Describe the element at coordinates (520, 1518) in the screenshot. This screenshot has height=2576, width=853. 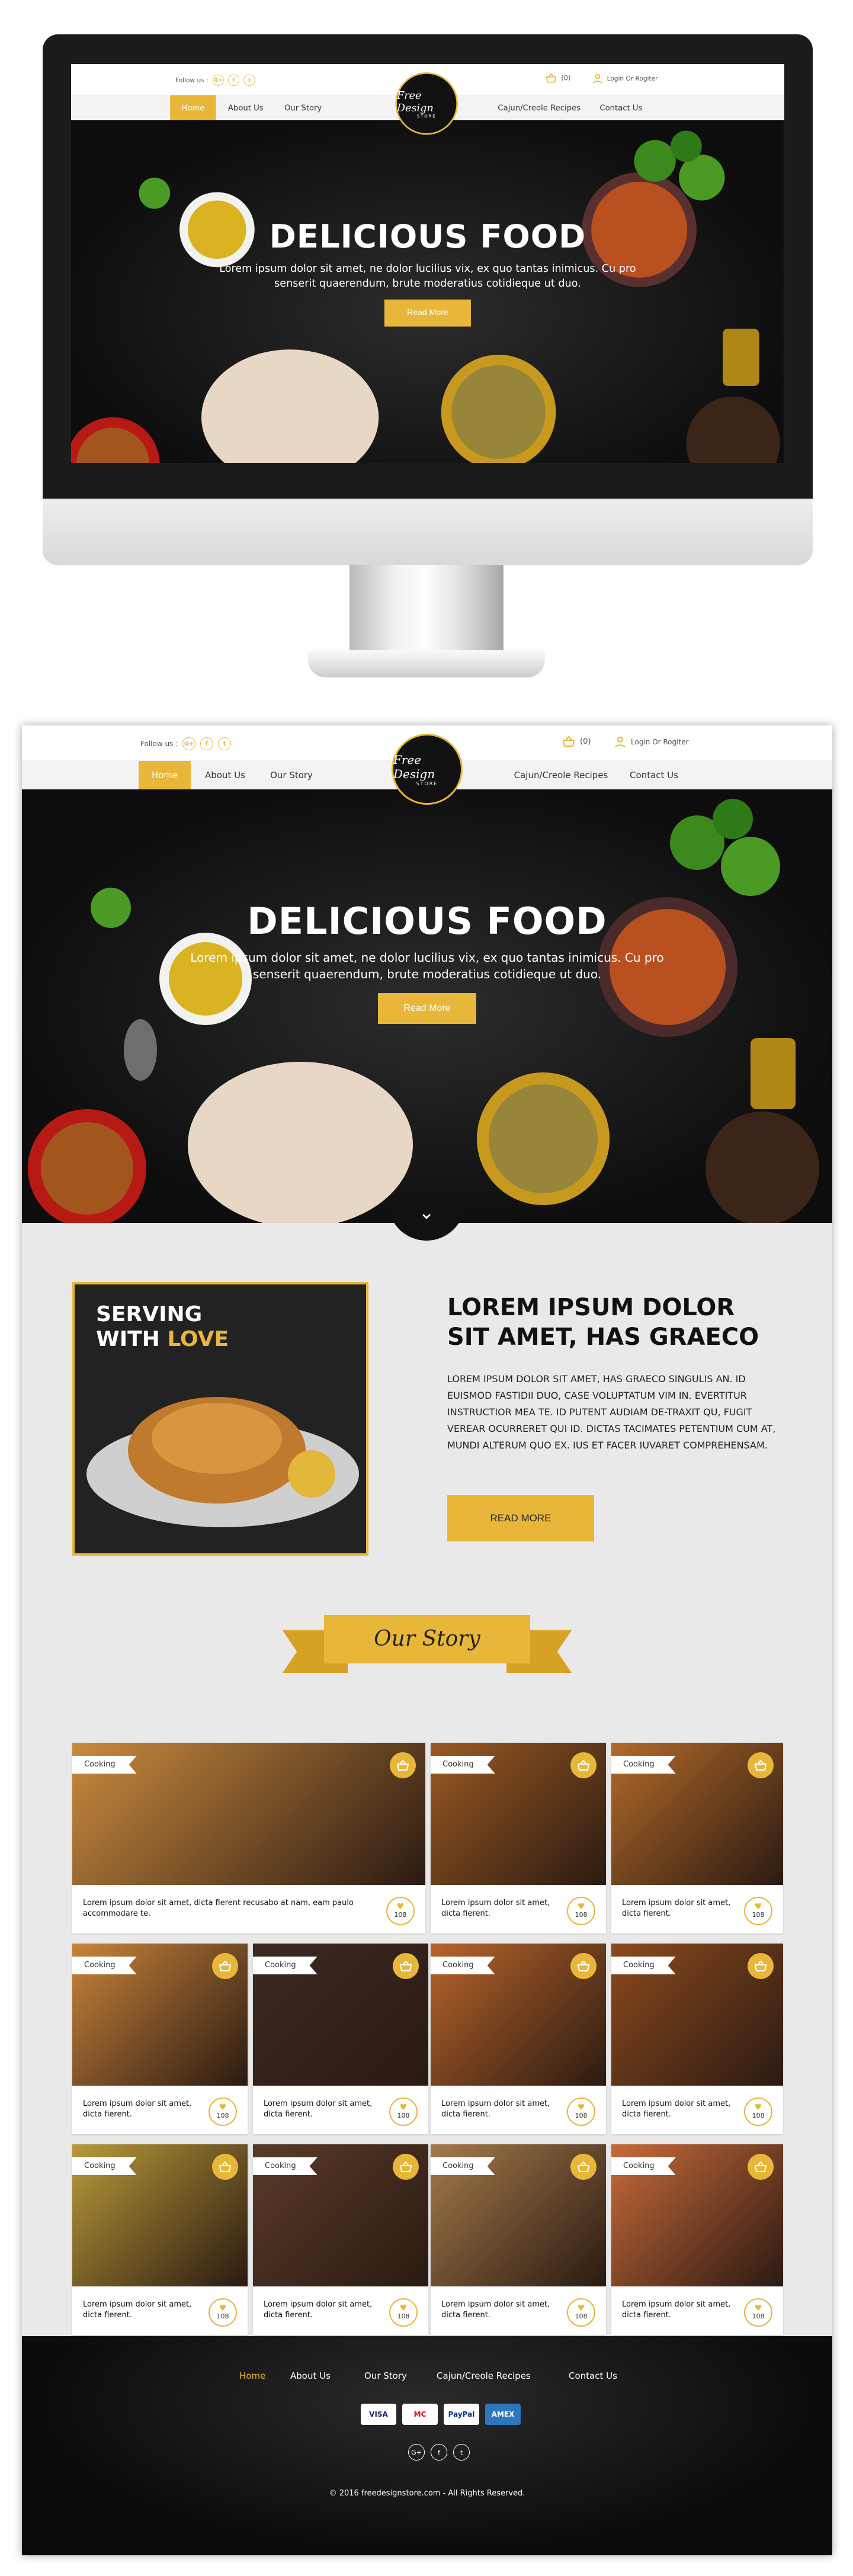
I see `about-read-more-button: READ MORE` at that location.